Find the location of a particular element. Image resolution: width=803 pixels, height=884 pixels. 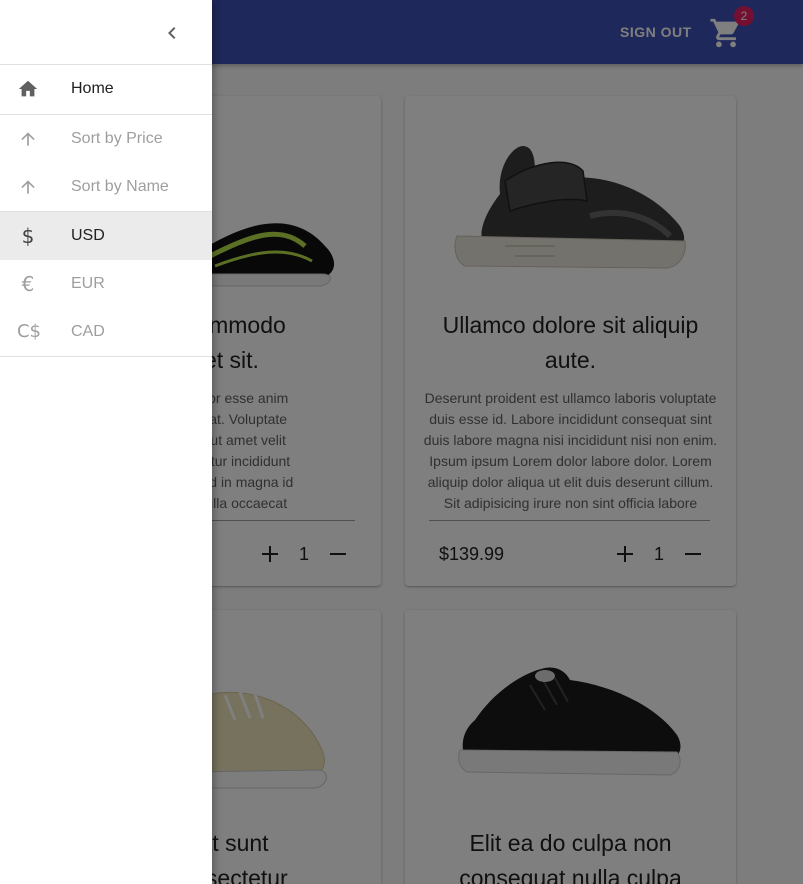

drawer-item-label: Sort by Name is located at coordinates (120, 186).